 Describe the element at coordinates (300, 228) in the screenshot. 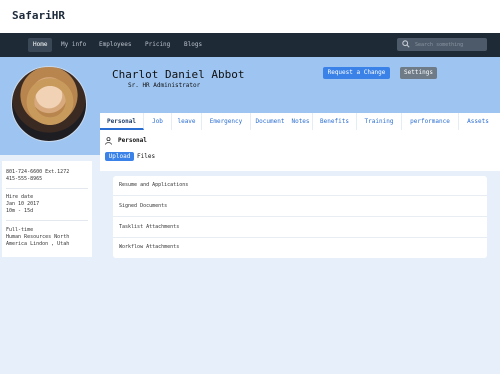

I see `file-folder-row: Tasklist Attachments` at that location.